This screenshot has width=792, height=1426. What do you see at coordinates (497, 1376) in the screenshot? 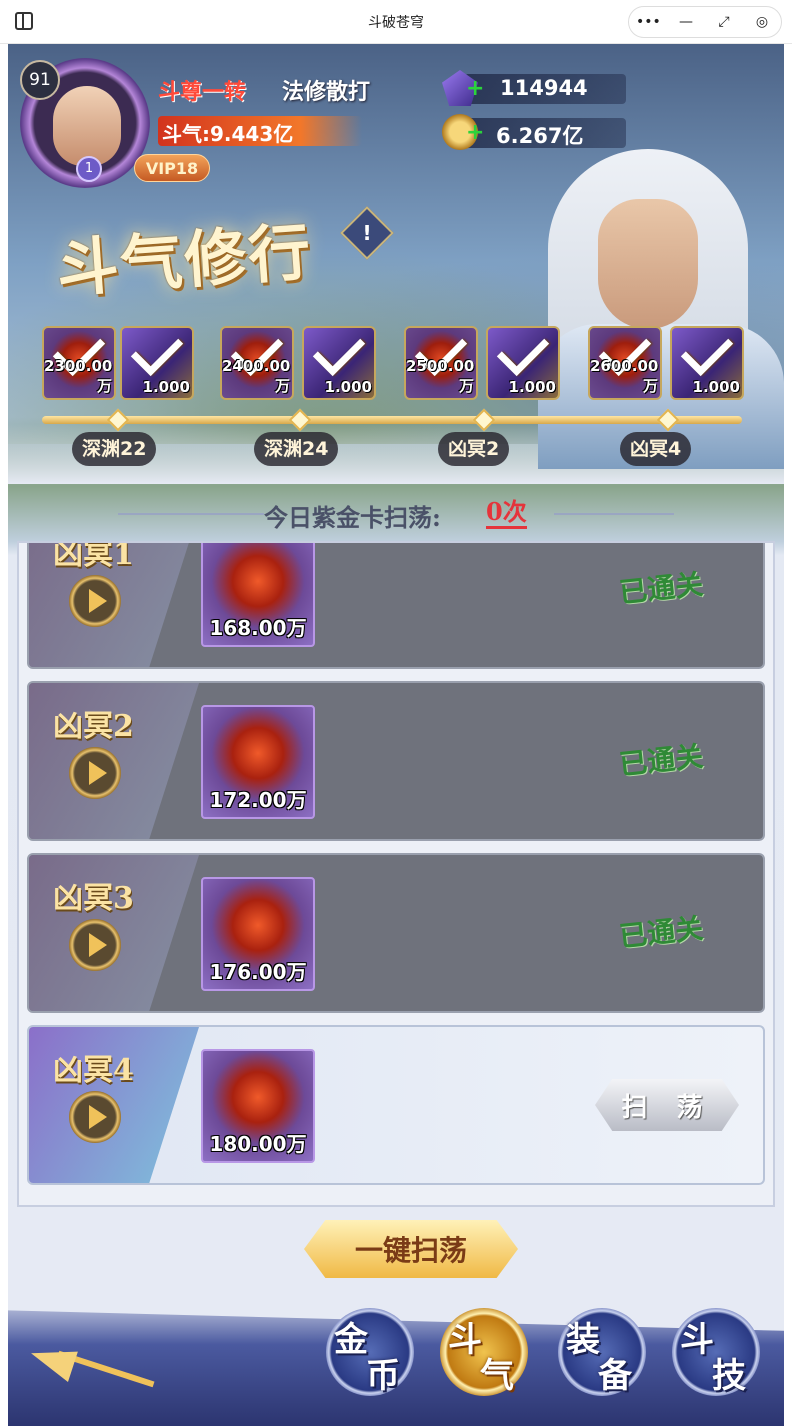
I see `tab-char: 气` at bounding box center [497, 1376].